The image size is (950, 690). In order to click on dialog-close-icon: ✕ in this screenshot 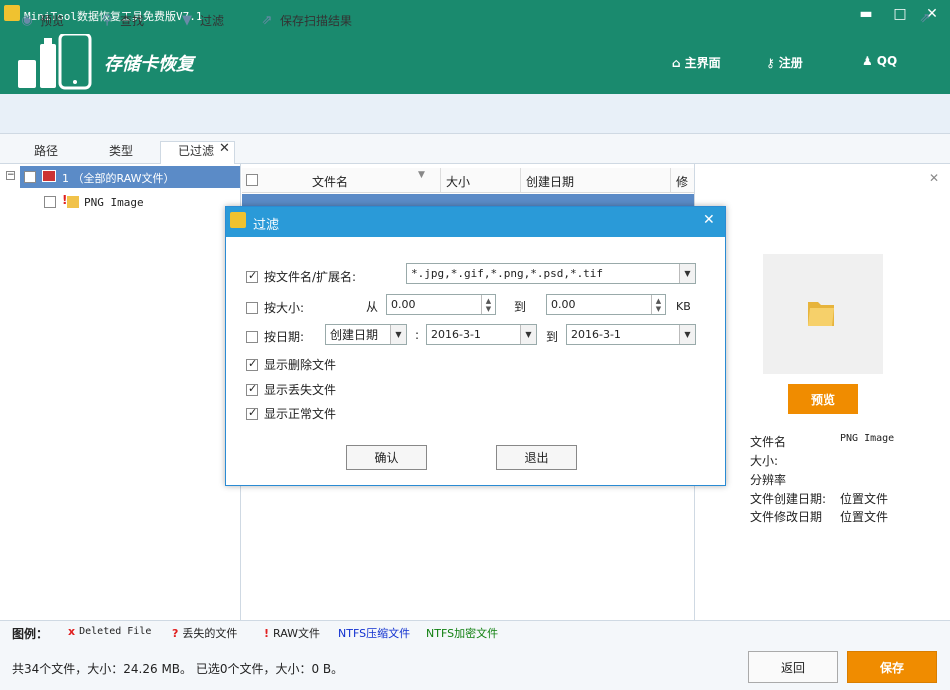, I will do `click(709, 220)`.